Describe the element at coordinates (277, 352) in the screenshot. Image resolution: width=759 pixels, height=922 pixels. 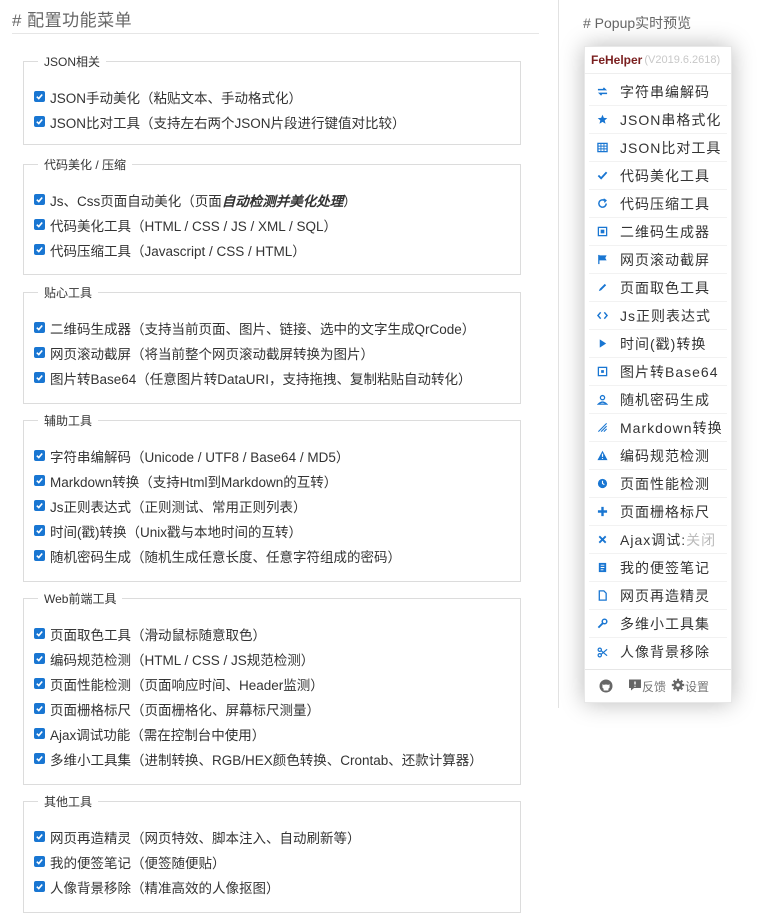
I see `option-screenshot: 网页滚动截屏（将当前整个网页滚动截屏转换为图片）` at that location.